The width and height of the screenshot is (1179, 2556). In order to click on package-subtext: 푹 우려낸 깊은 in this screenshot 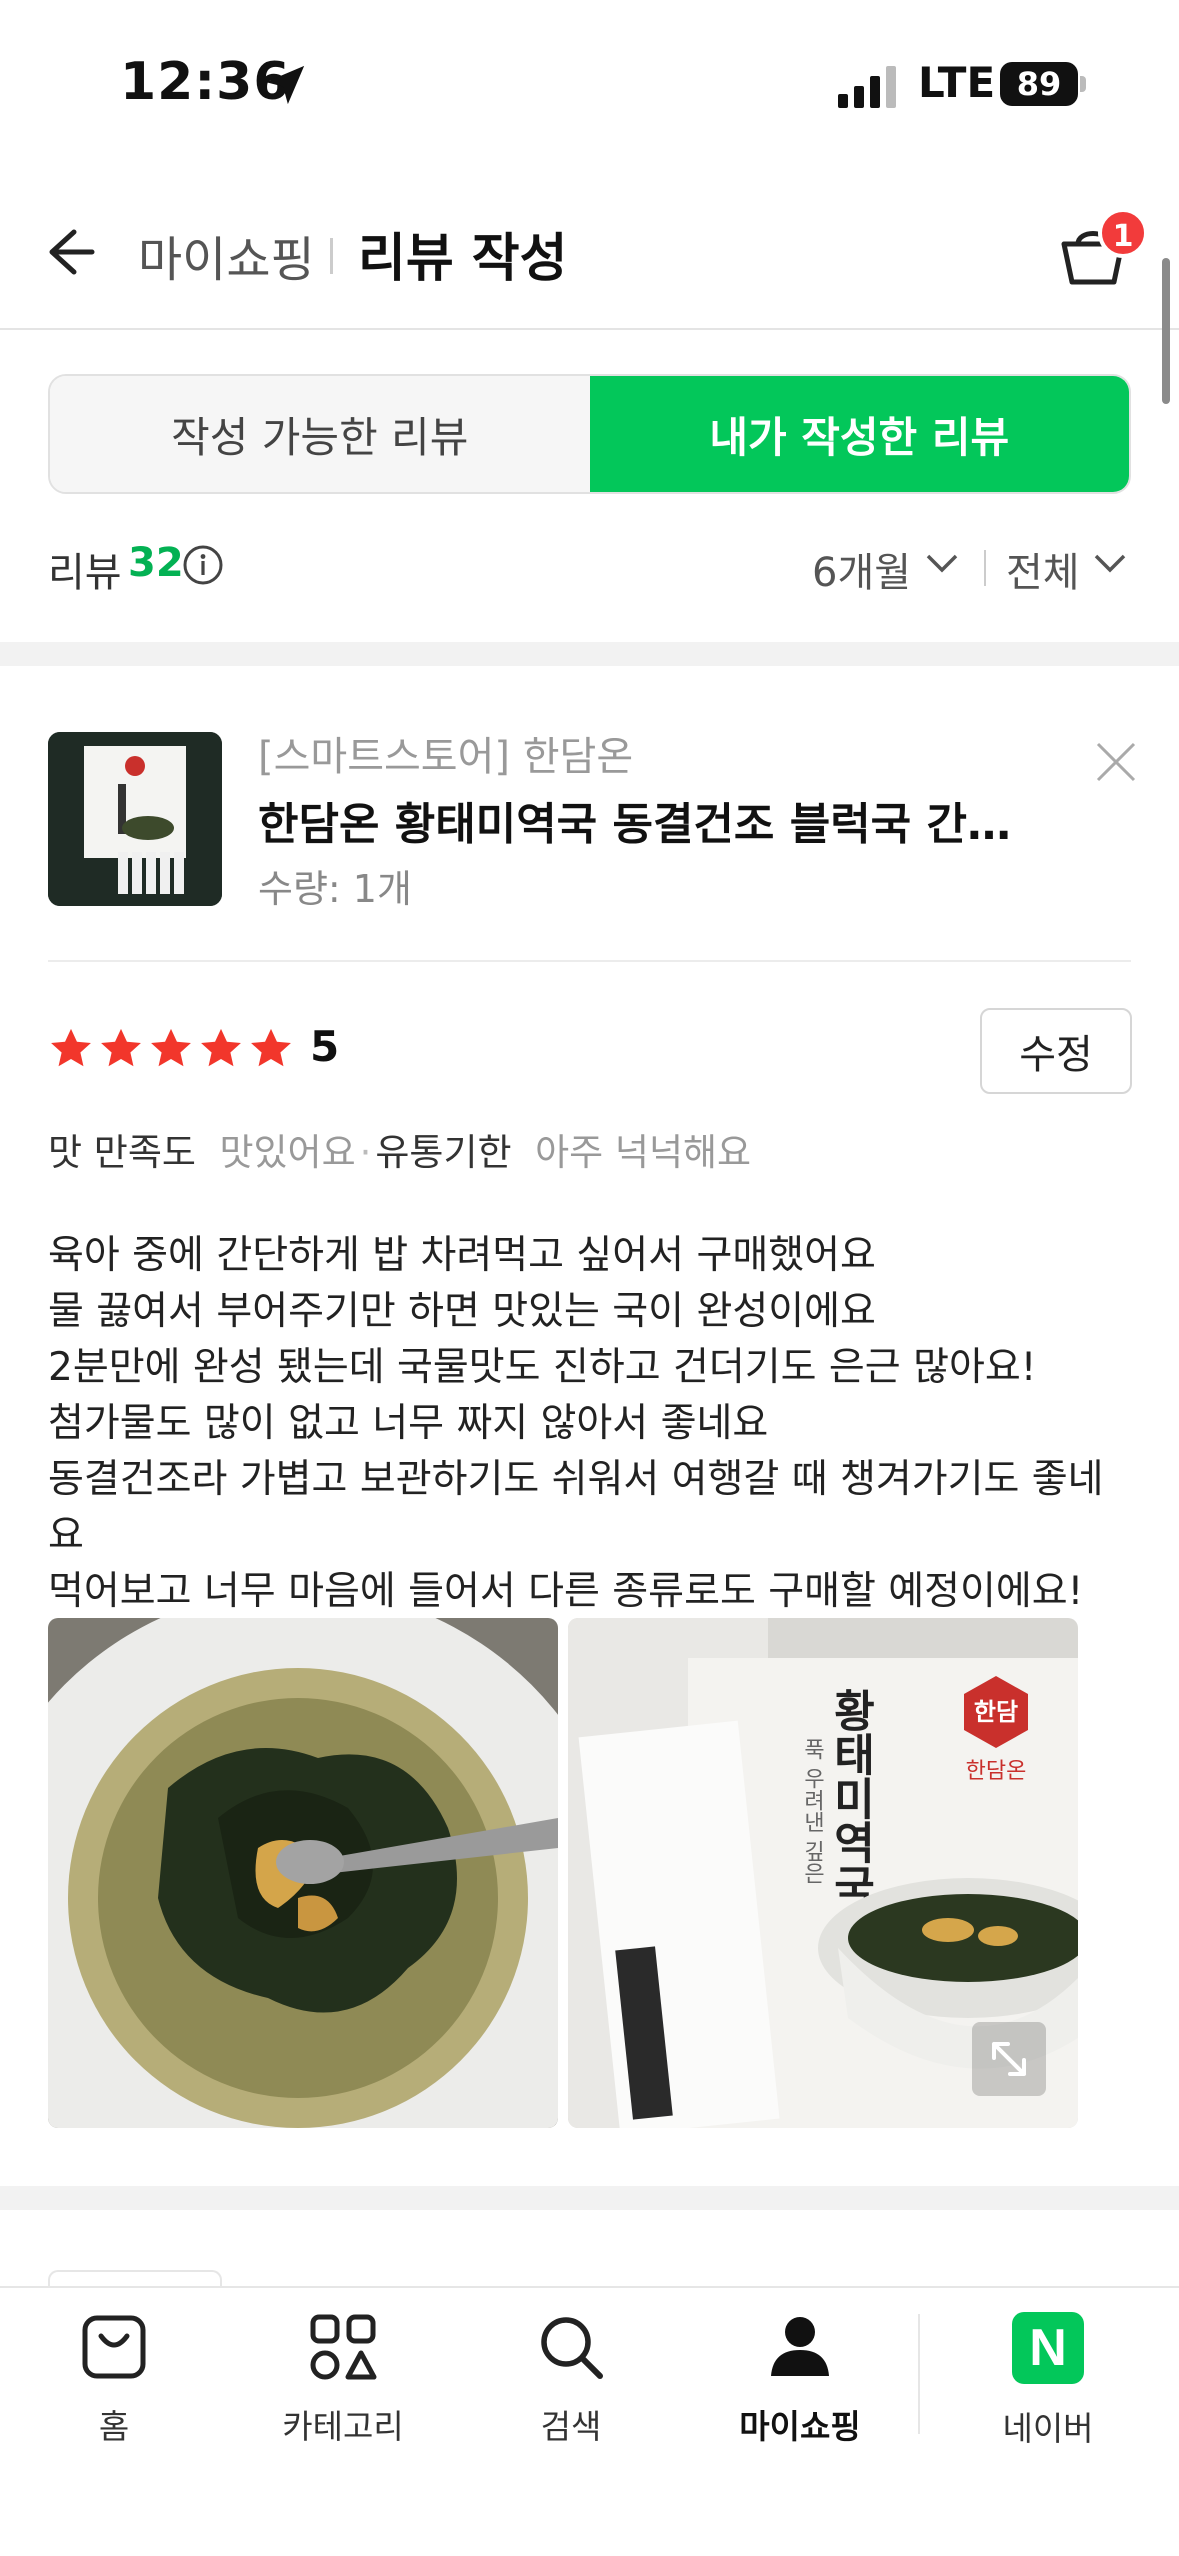, I will do `click(812, 1811)`.